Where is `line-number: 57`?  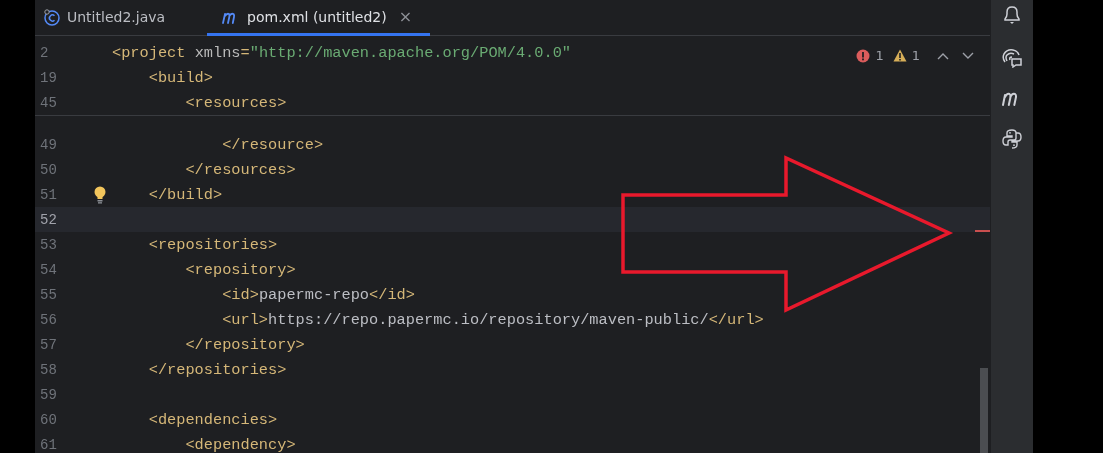 line-number: 57 is located at coordinates (48, 344).